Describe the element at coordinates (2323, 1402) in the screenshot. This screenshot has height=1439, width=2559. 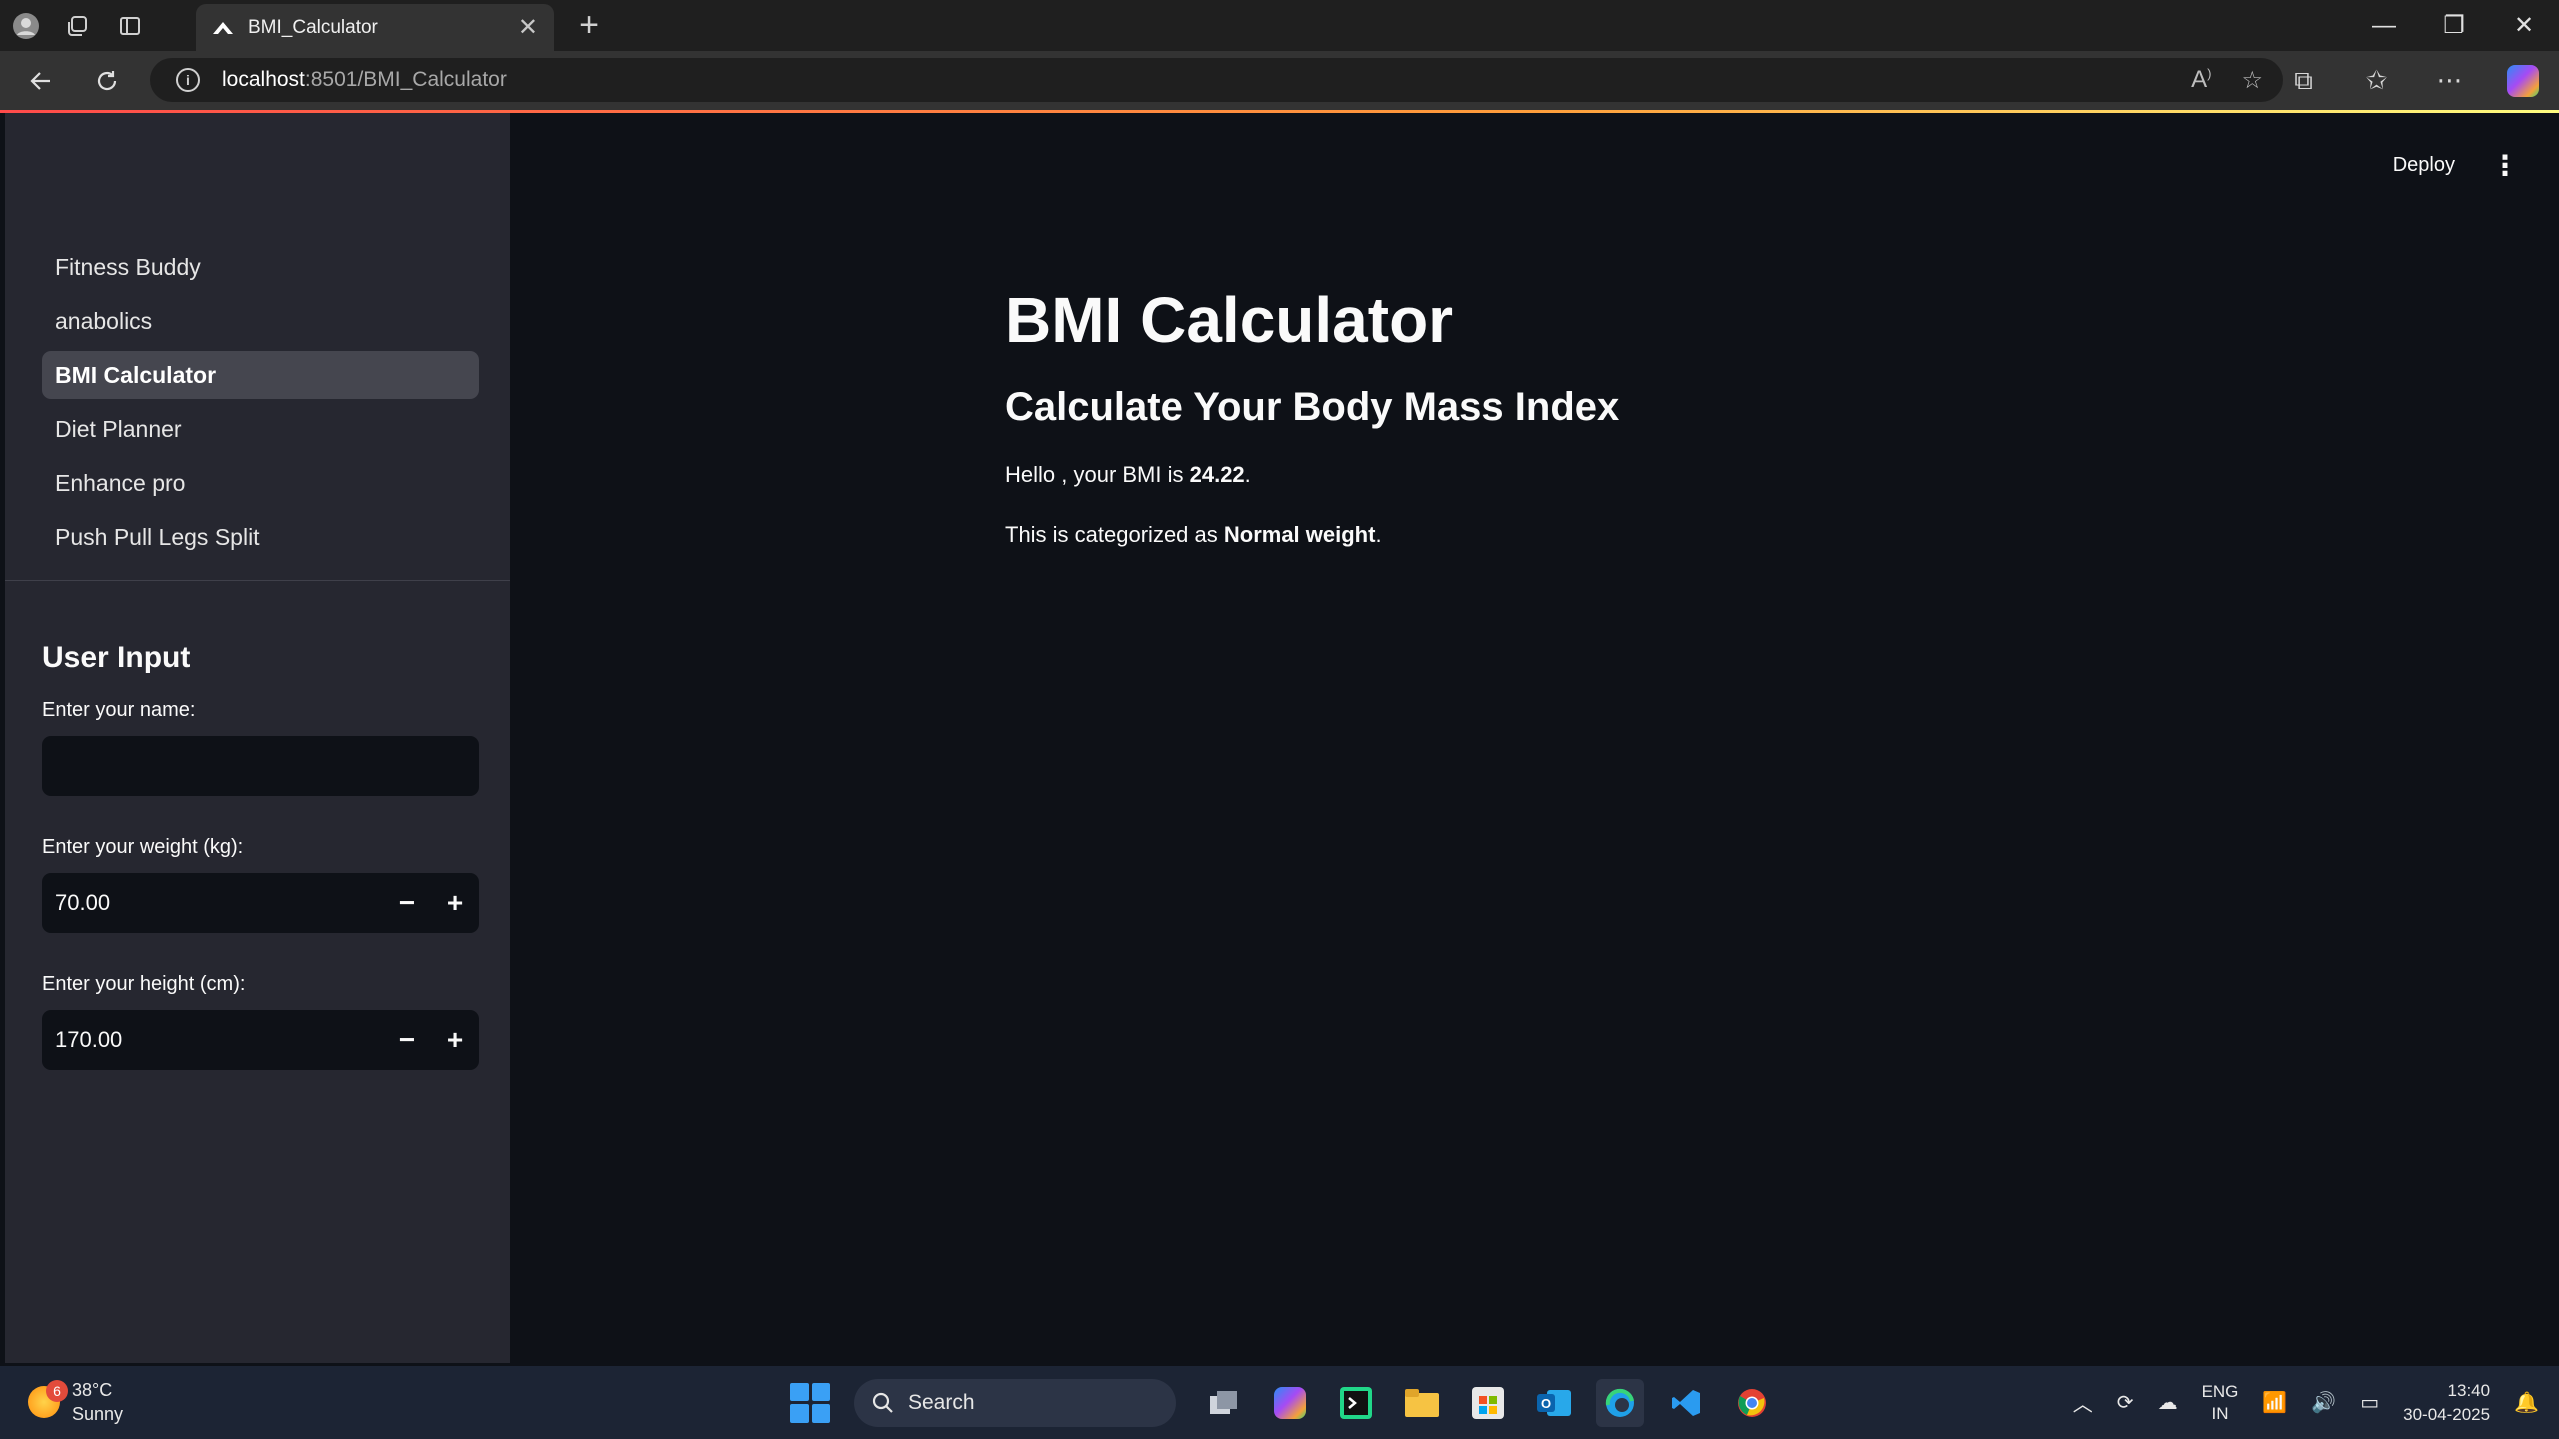
I see `volume-icon: 🔊` at that location.